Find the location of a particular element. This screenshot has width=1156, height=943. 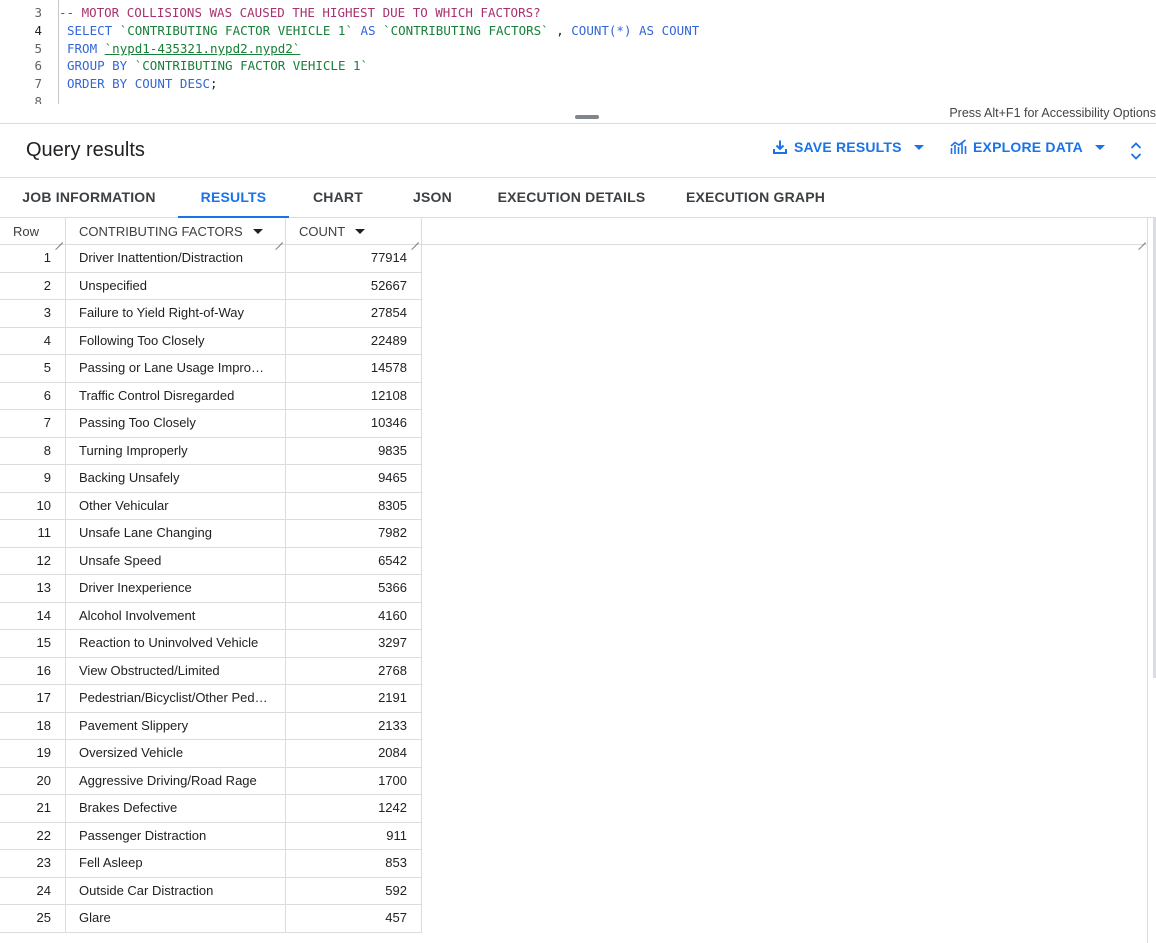

table-row: 14 Alcohol Involvement 4160 is located at coordinates (211, 616).